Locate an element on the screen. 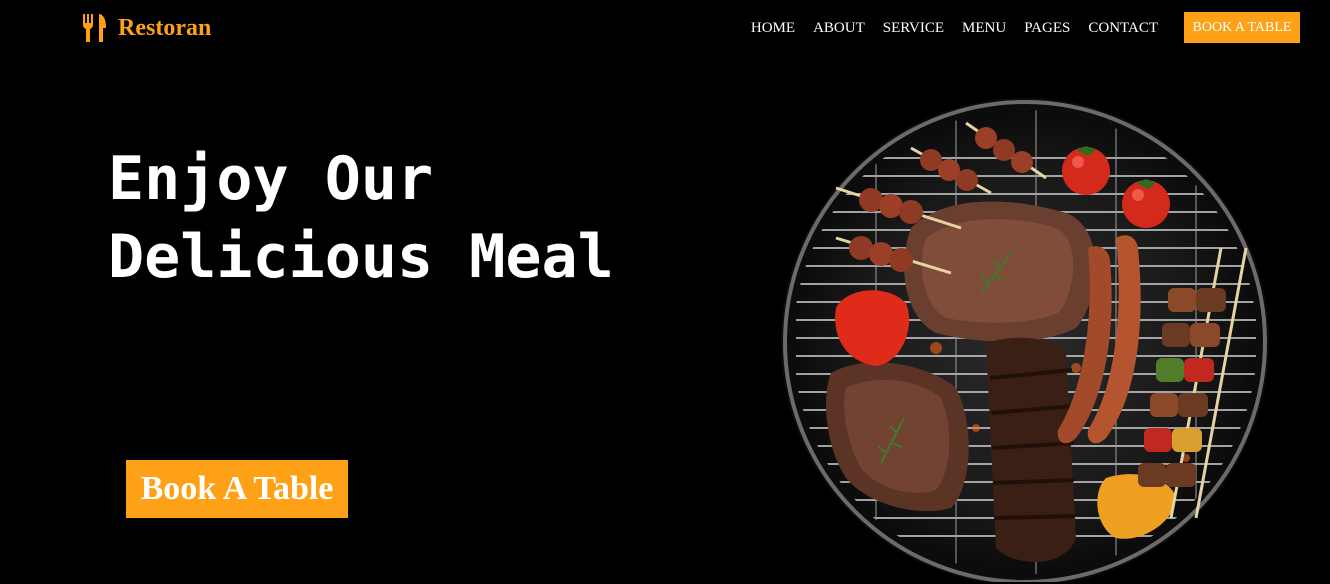 Image resolution: width=1330 pixels, height=584 pixels. brand-name: Restoran is located at coordinates (165, 28).